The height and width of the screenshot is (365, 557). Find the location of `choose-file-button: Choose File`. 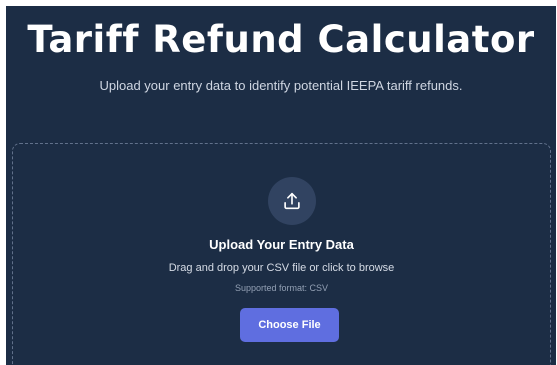

choose-file-button: Choose File is located at coordinates (289, 325).